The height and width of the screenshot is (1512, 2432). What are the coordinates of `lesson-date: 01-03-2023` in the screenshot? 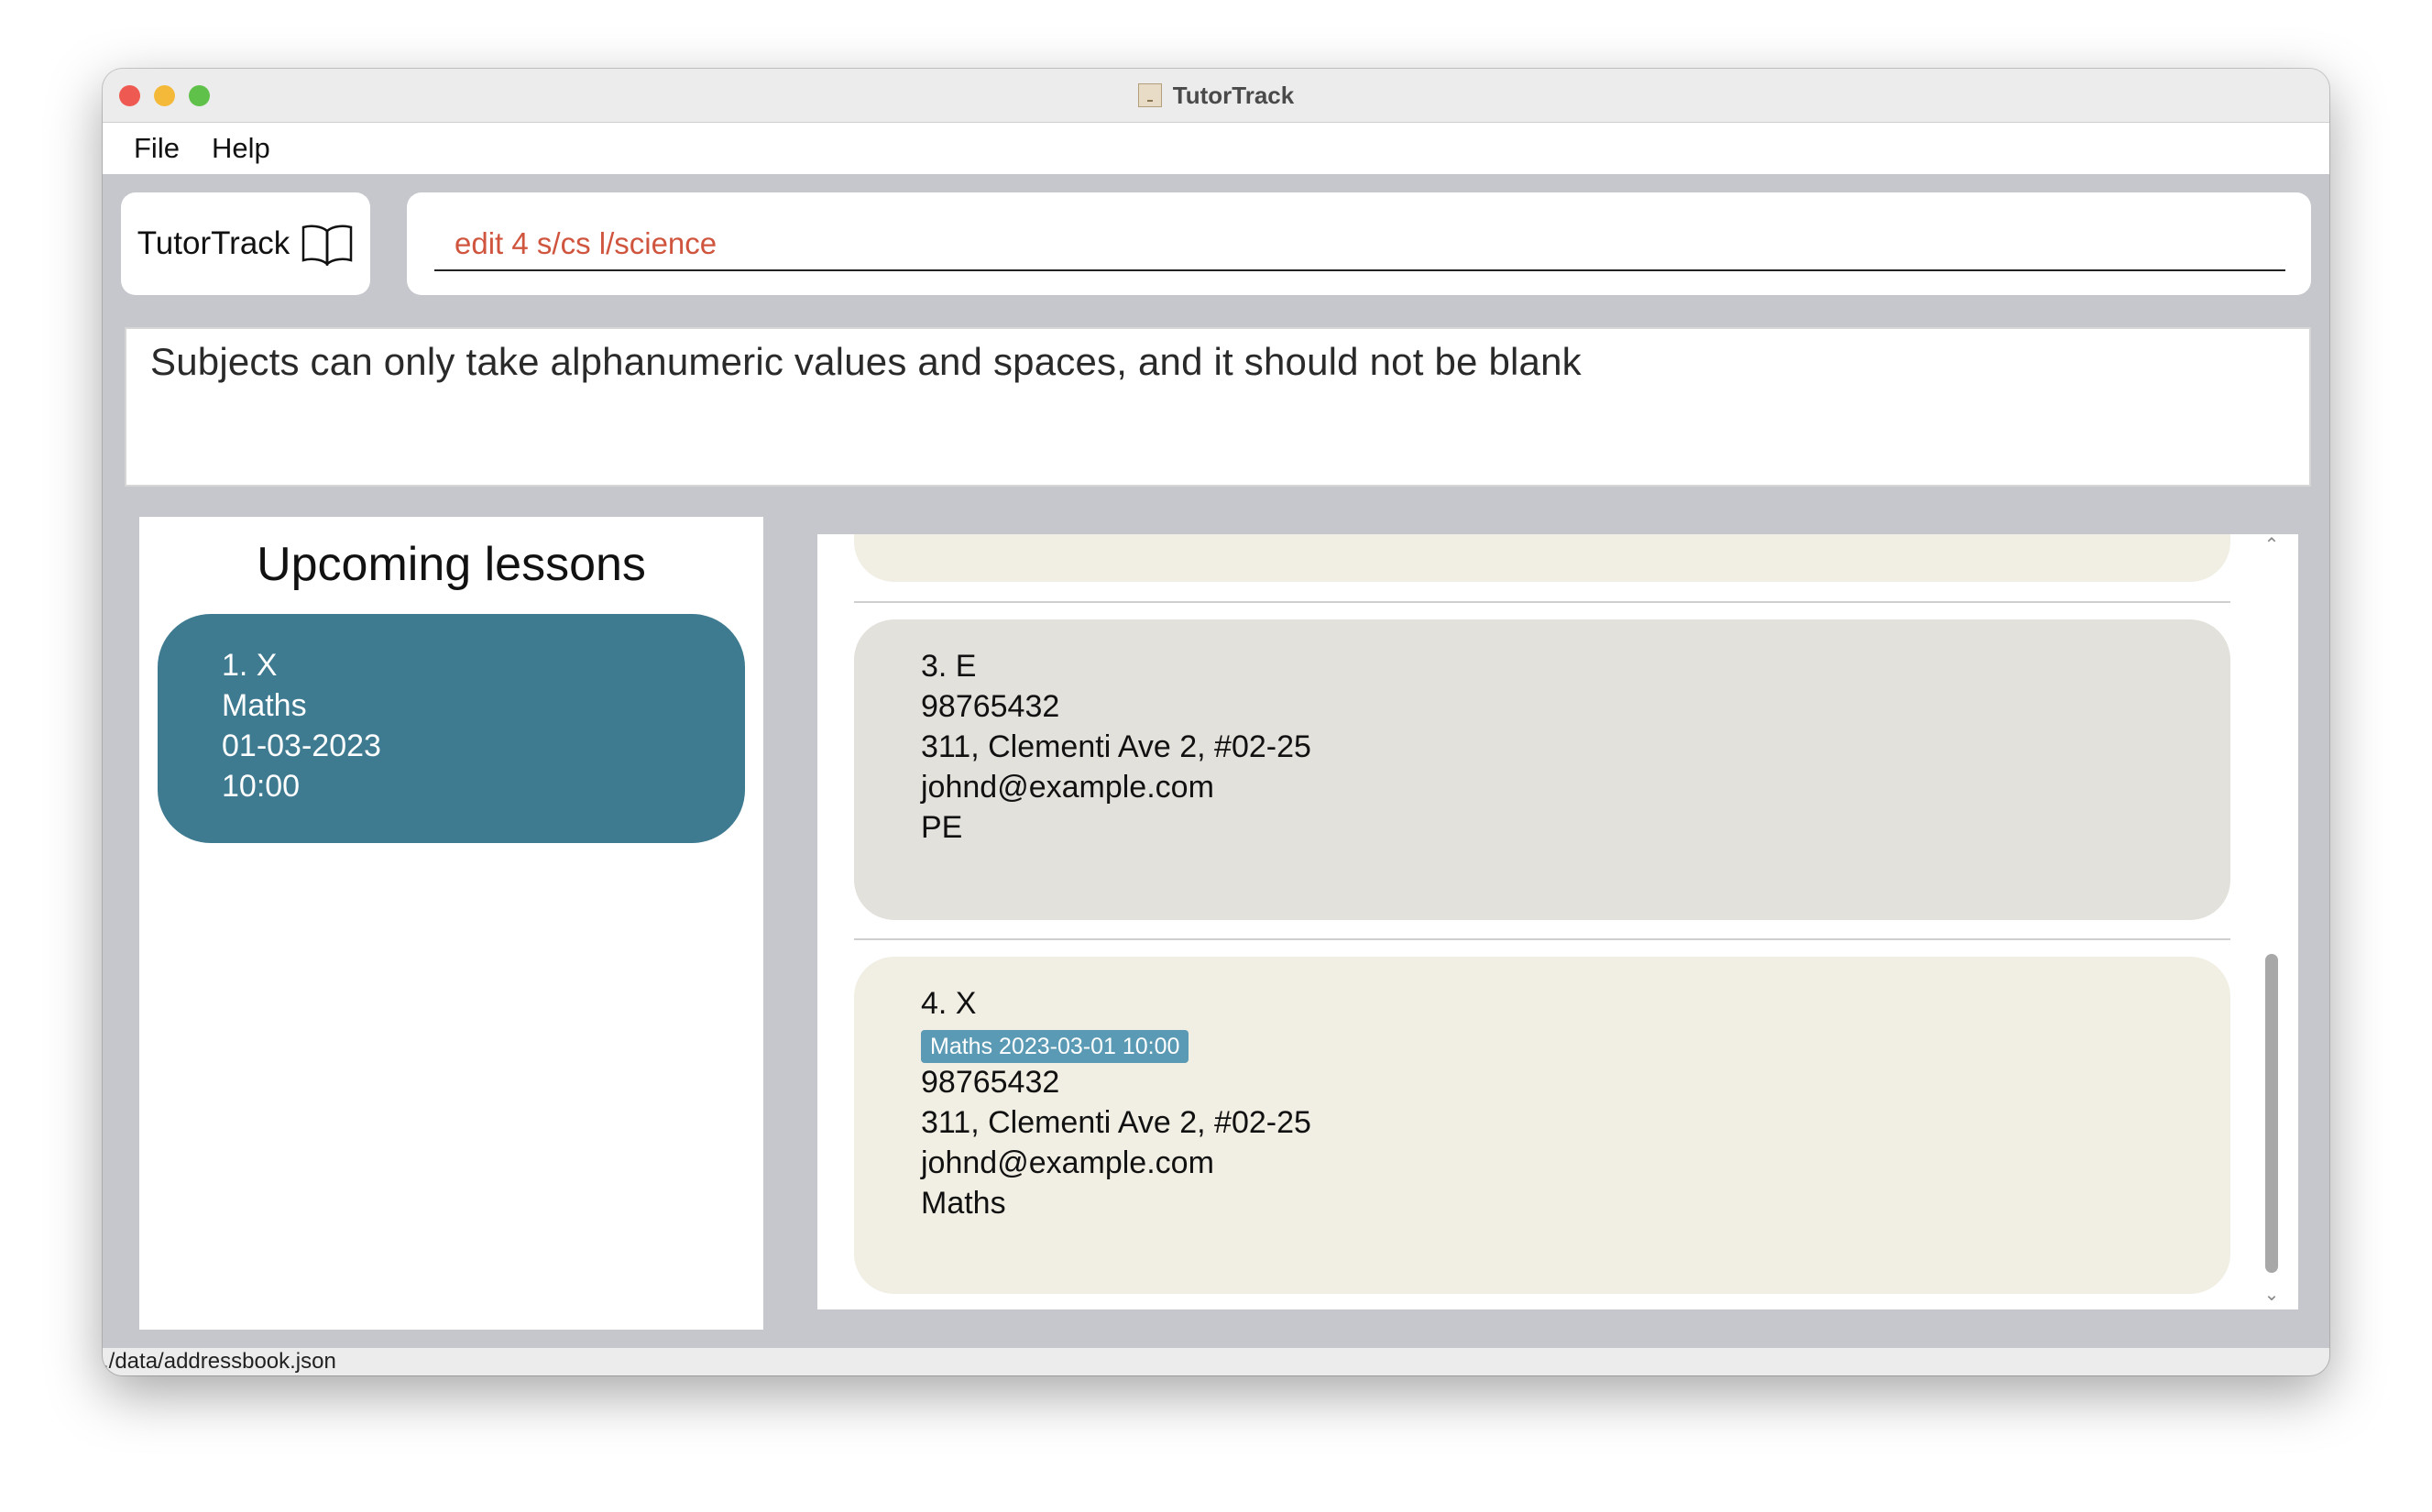 It's located at (301, 746).